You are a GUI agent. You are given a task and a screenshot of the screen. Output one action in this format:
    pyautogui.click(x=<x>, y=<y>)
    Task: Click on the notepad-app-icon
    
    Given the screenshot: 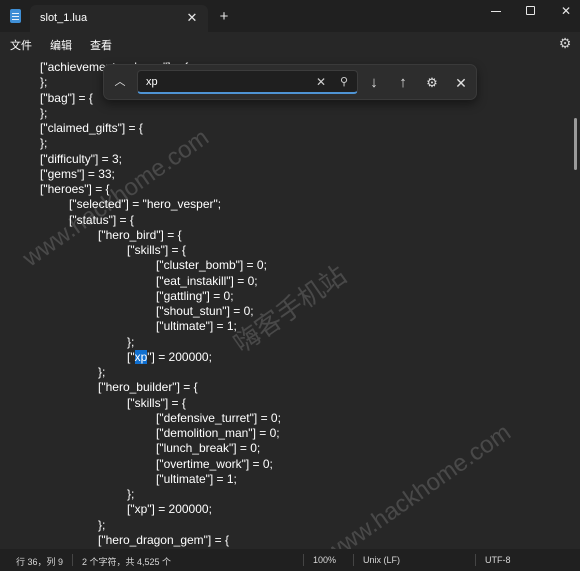 What is the action you would take?
    pyautogui.click(x=15, y=16)
    